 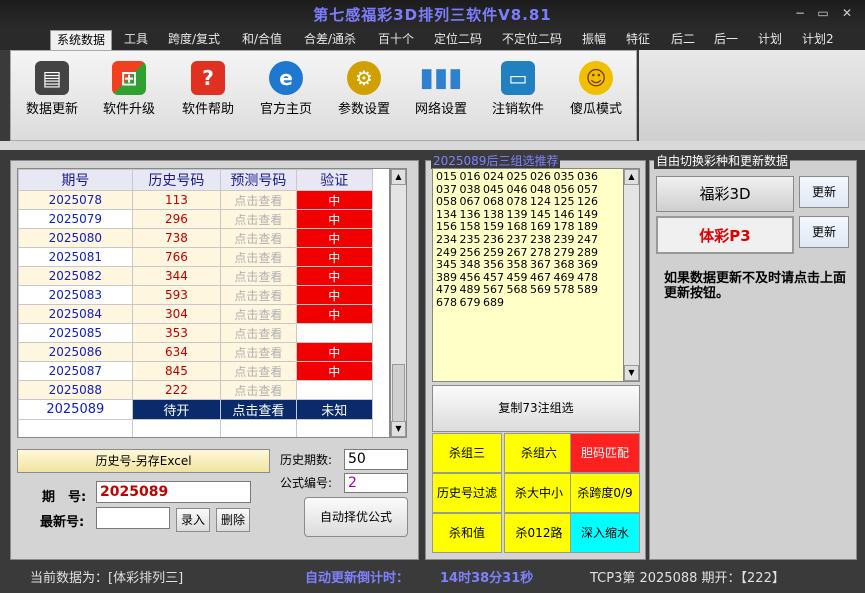 What do you see at coordinates (605, 453) in the screenshot?
I see `filter-button-2: 胆码匹配` at bounding box center [605, 453].